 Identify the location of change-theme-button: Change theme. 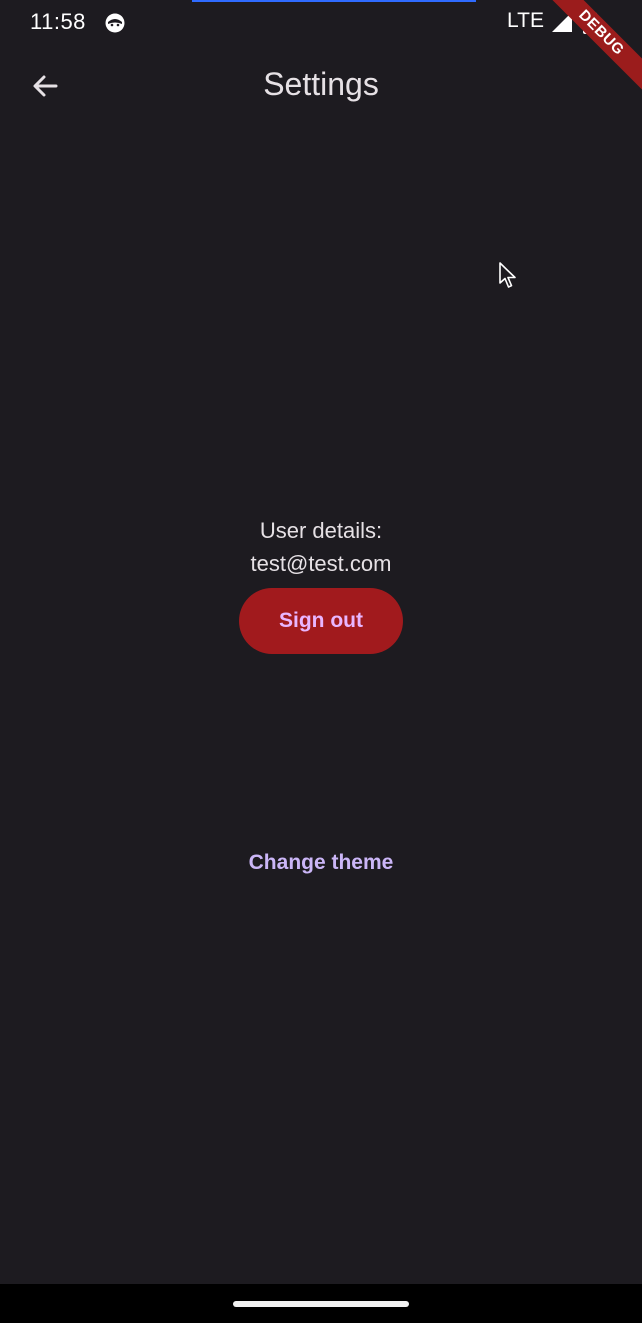
(321, 863).